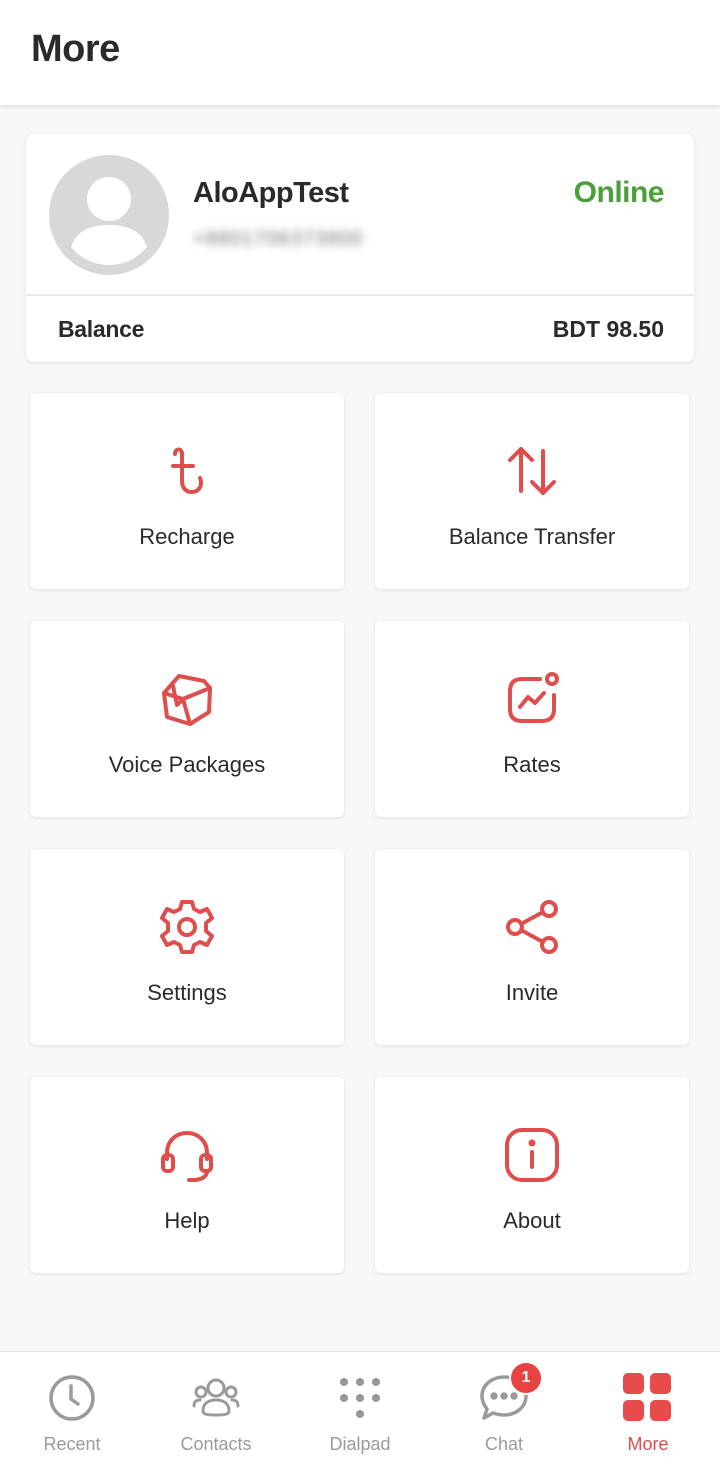  I want to click on invite-button: Invite, so click(532, 947).